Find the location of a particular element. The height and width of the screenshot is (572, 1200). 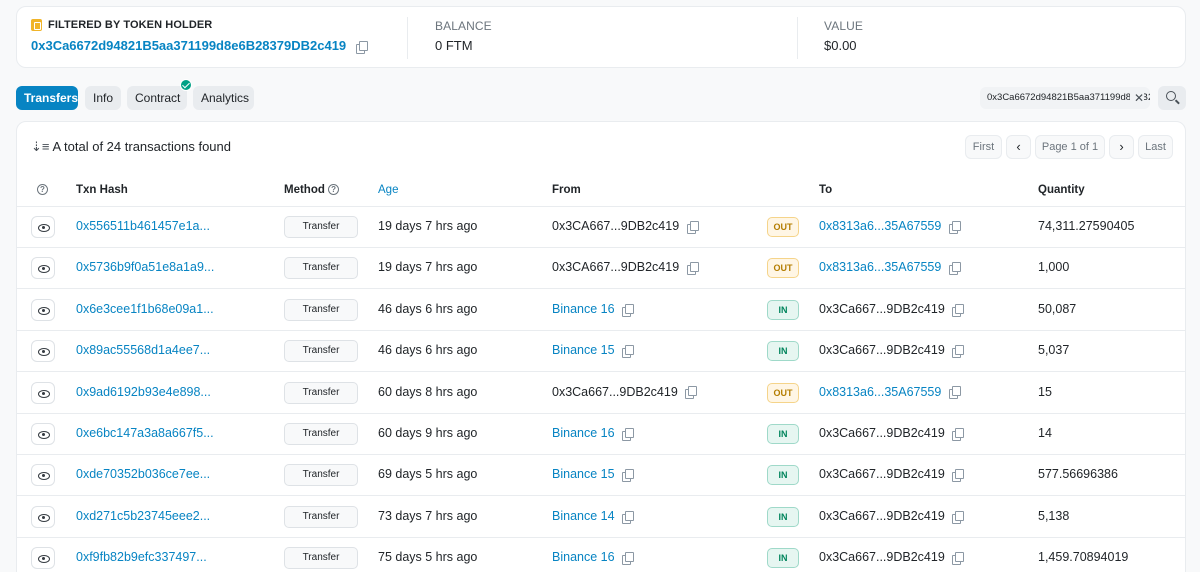

quantity-value: 5,037 is located at coordinates (1054, 350).